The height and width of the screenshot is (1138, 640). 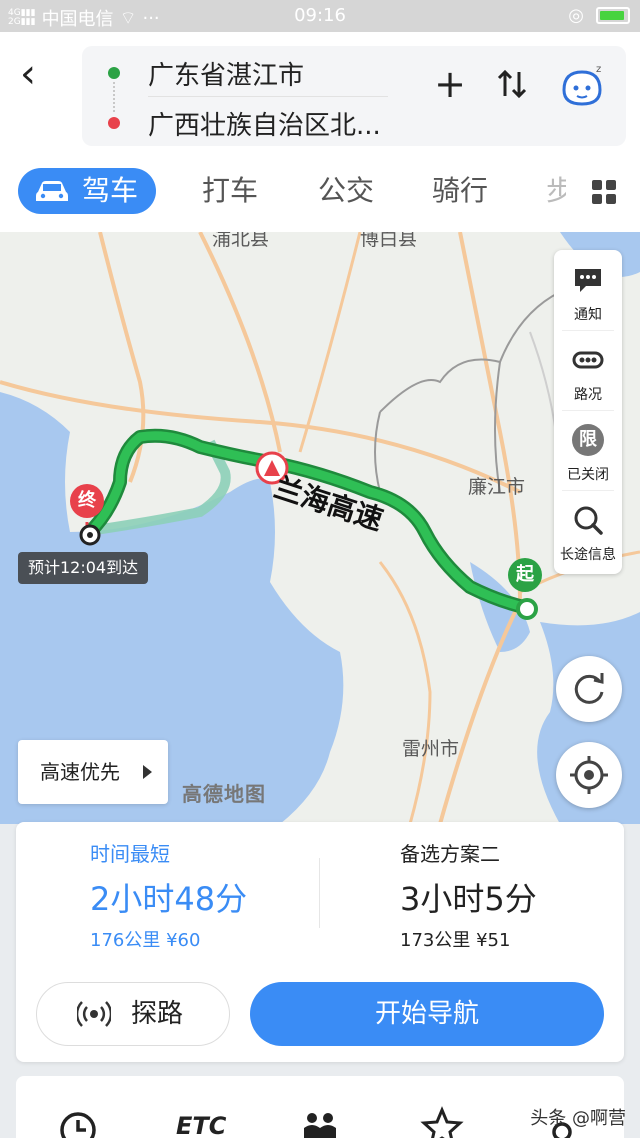 What do you see at coordinates (450, 854) in the screenshot?
I see `plan-2-tag: 备选方案二` at bounding box center [450, 854].